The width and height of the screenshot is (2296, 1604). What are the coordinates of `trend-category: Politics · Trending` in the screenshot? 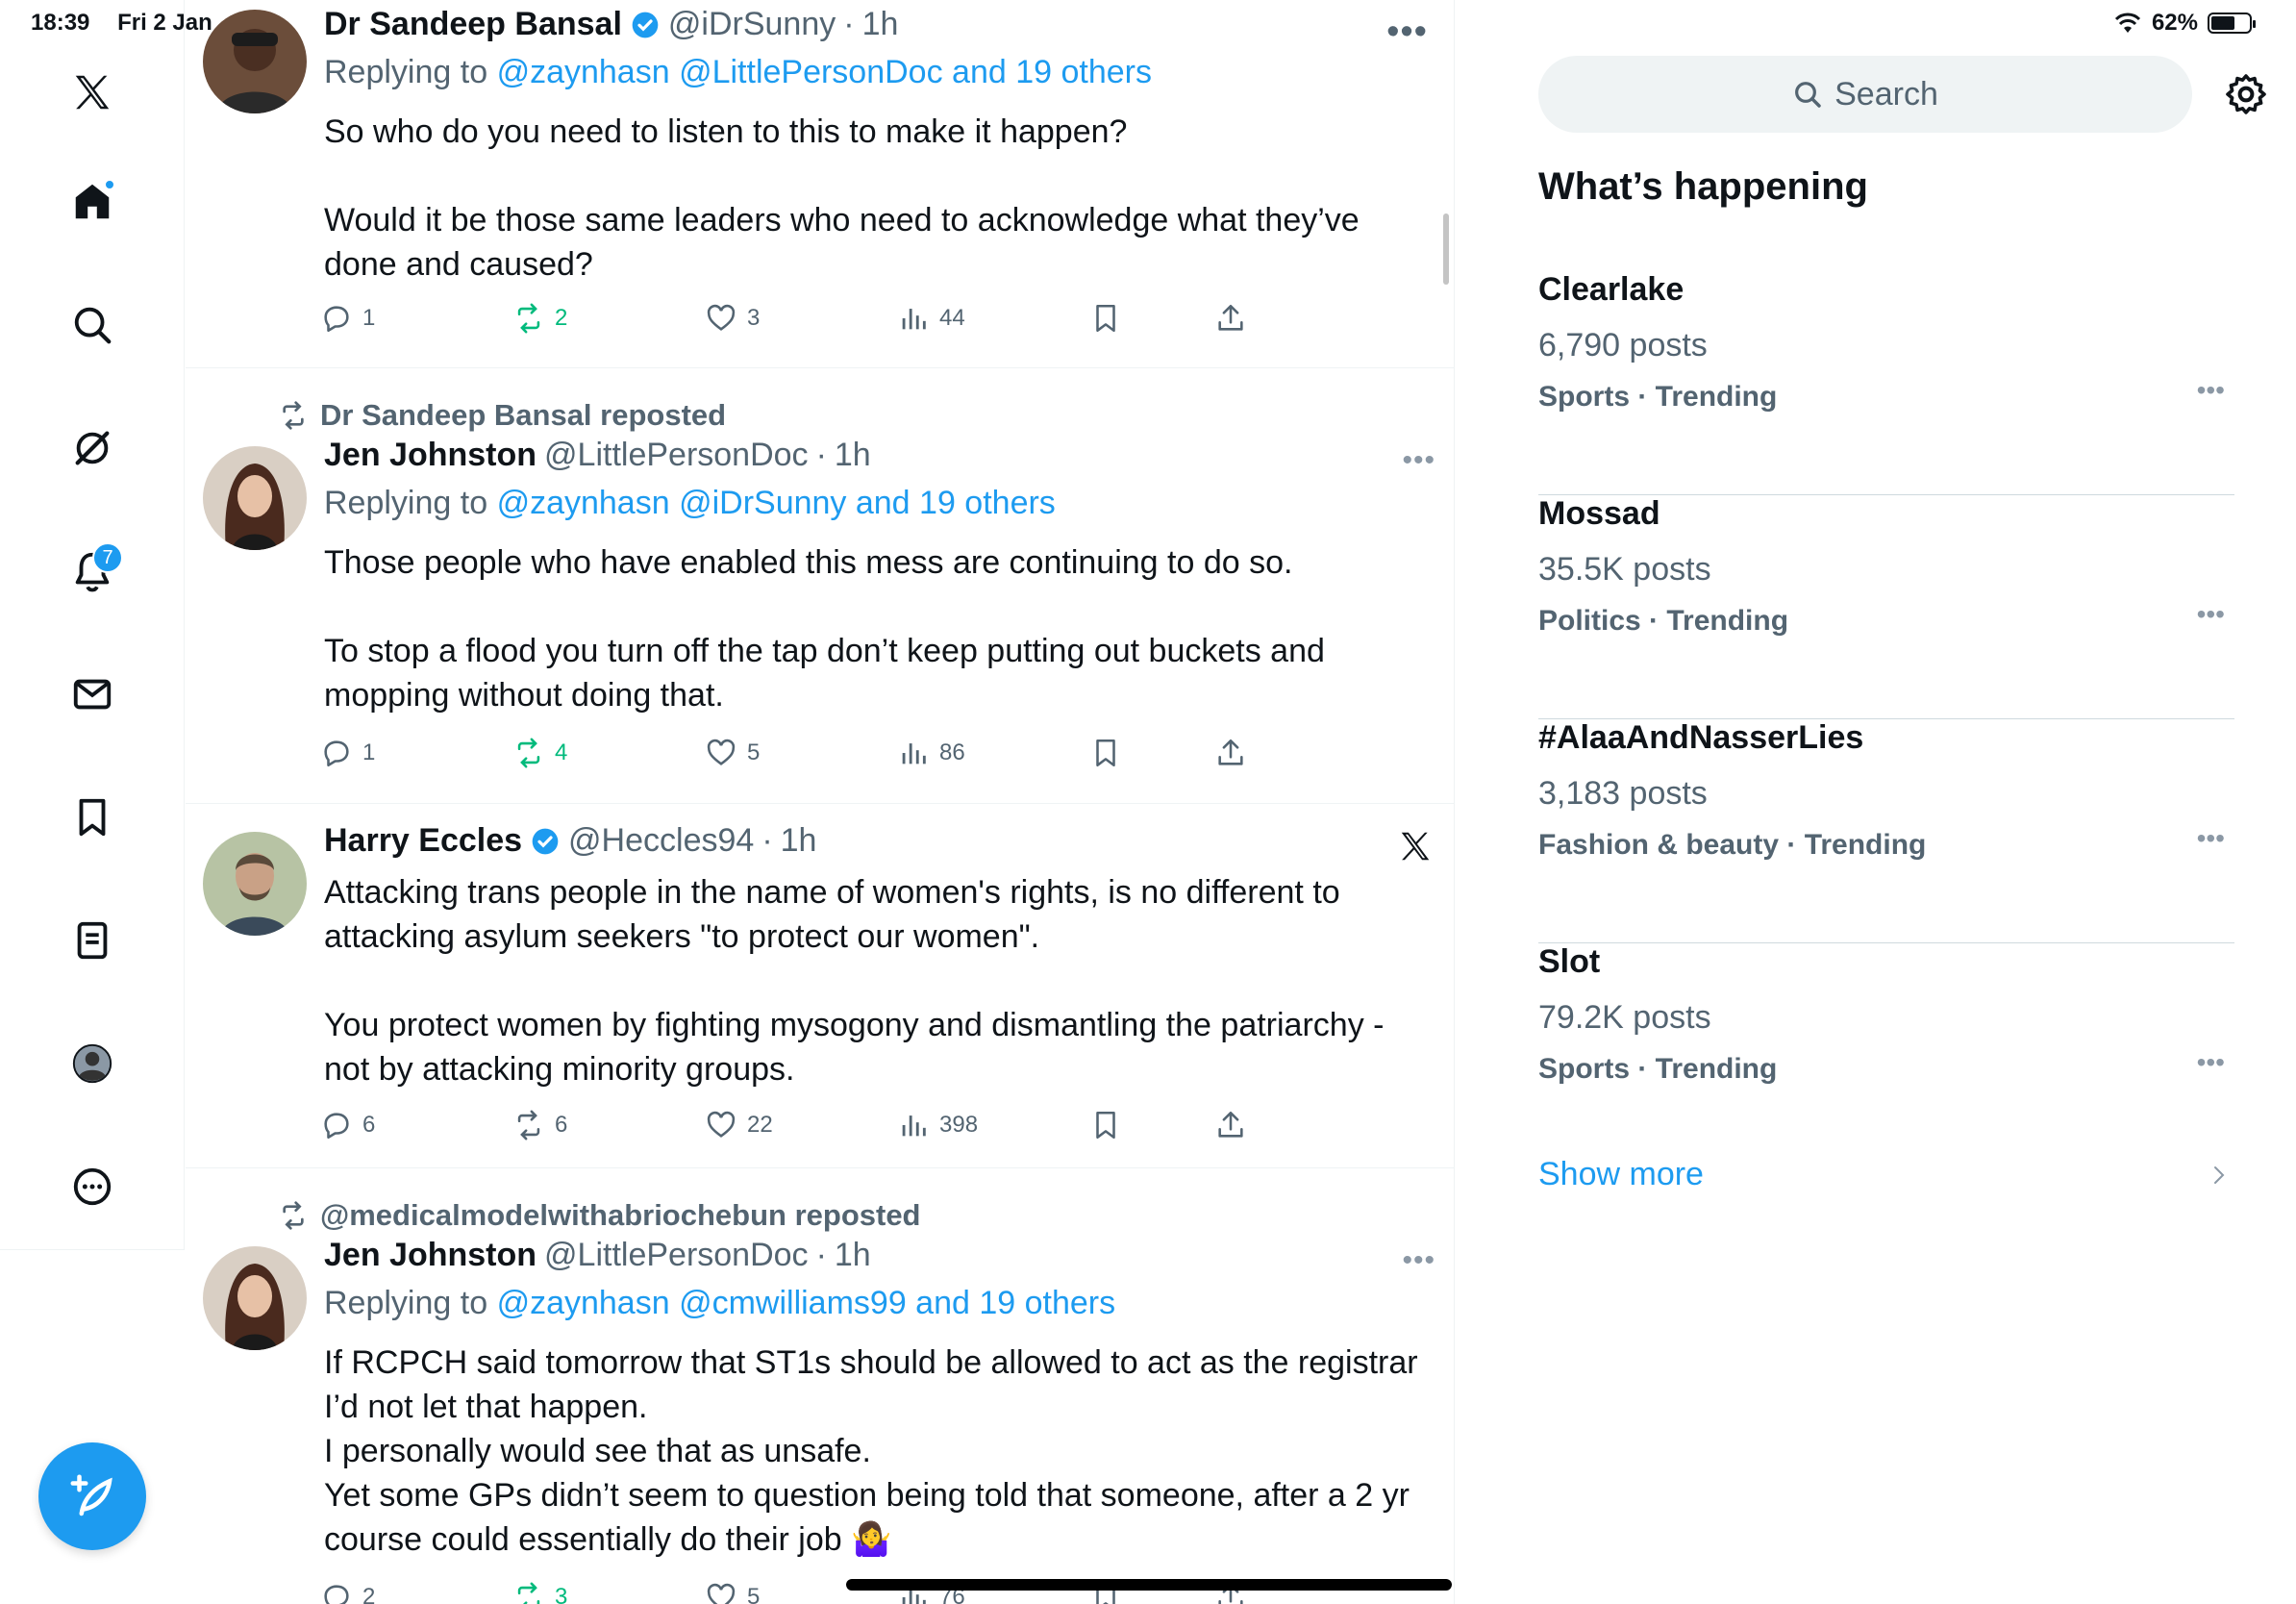 It's located at (1663, 621).